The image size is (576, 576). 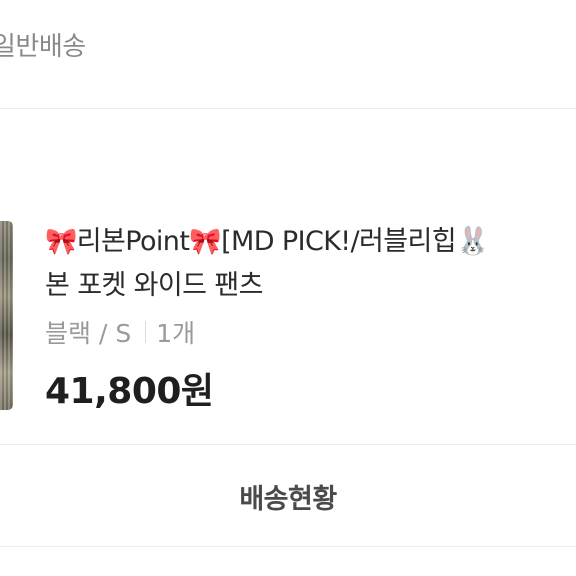 I want to click on product-name-line-1: 🎀리본Point🎀[MD PICK!/러블리힙🐰, so click(x=310, y=242).